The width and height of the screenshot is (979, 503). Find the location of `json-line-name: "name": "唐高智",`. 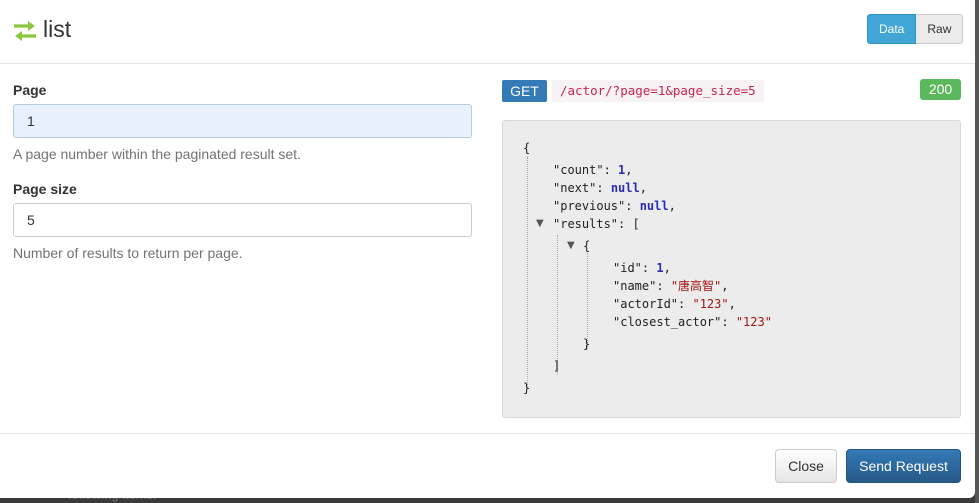

json-line-name: "name": "唐高智", is located at coordinates (671, 286).